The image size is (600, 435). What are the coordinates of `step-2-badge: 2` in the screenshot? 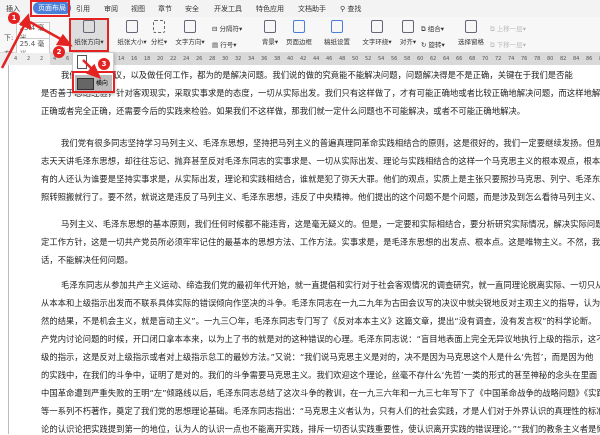 It's located at (59, 52).